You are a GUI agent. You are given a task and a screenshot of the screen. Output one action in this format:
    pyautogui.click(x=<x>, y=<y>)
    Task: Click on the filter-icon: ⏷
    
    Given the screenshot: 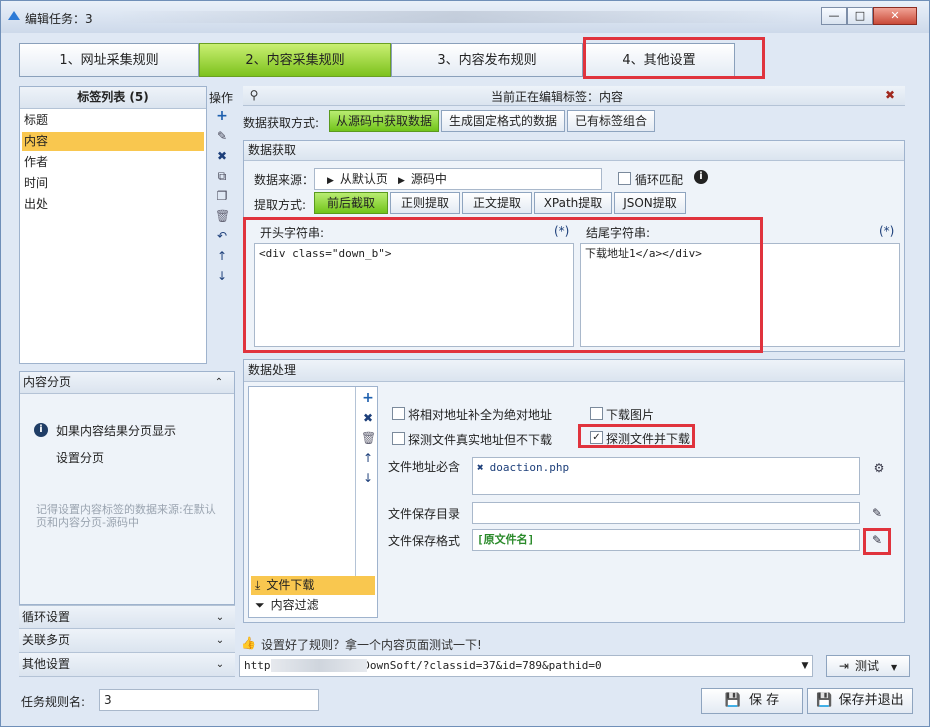 What is the action you would take?
    pyautogui.click(x=260, y=605)
    